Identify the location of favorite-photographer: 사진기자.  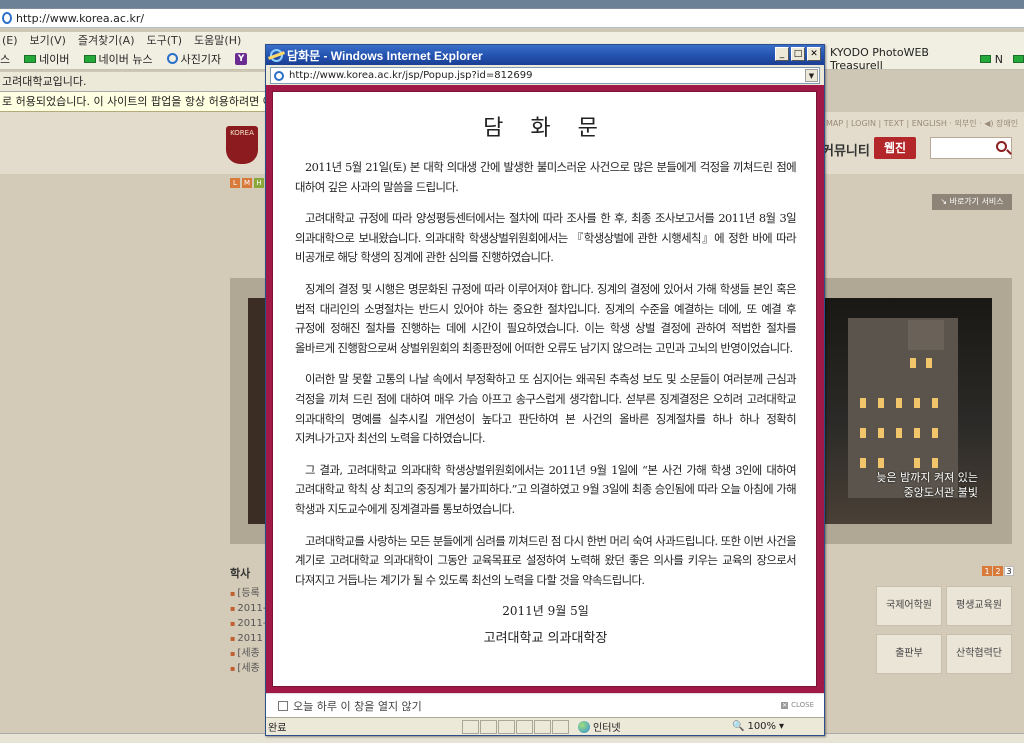
(194, 59).